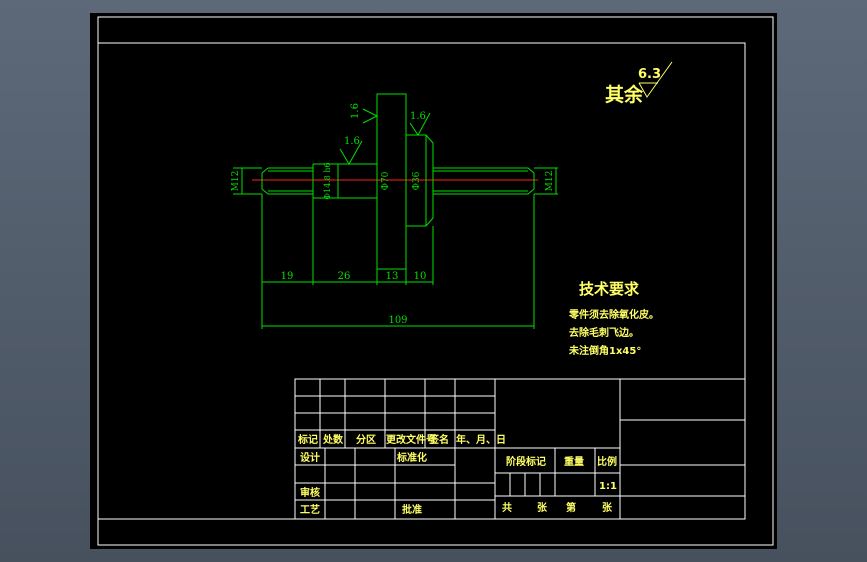  Describe the element at coordinates (310, 509) in the screenshot. I see `tb-process: 工艺` at that location.